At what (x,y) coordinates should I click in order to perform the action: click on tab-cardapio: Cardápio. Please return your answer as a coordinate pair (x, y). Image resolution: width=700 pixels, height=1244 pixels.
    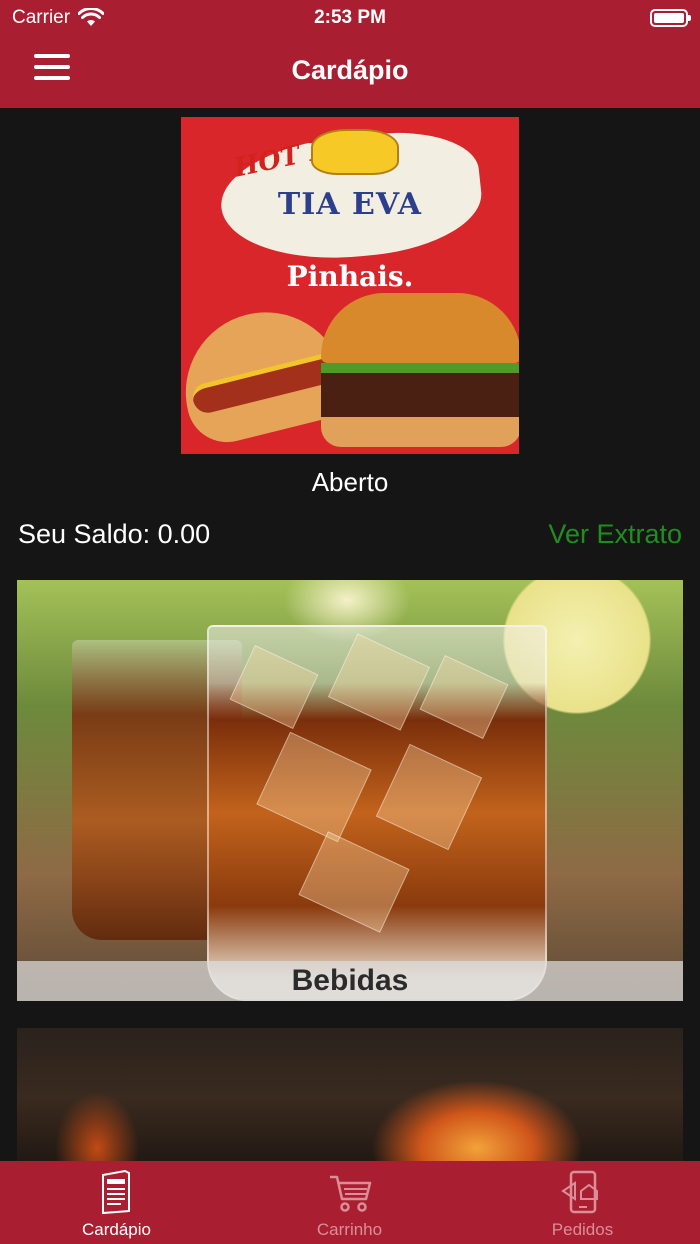
    Looking at the image, I should click on (116, 1202).